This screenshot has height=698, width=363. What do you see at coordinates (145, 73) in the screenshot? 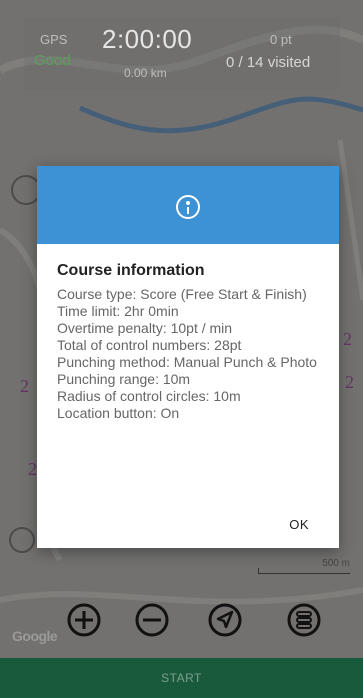
I see `distance: 0.00 km` at bounding box center [145, 73].